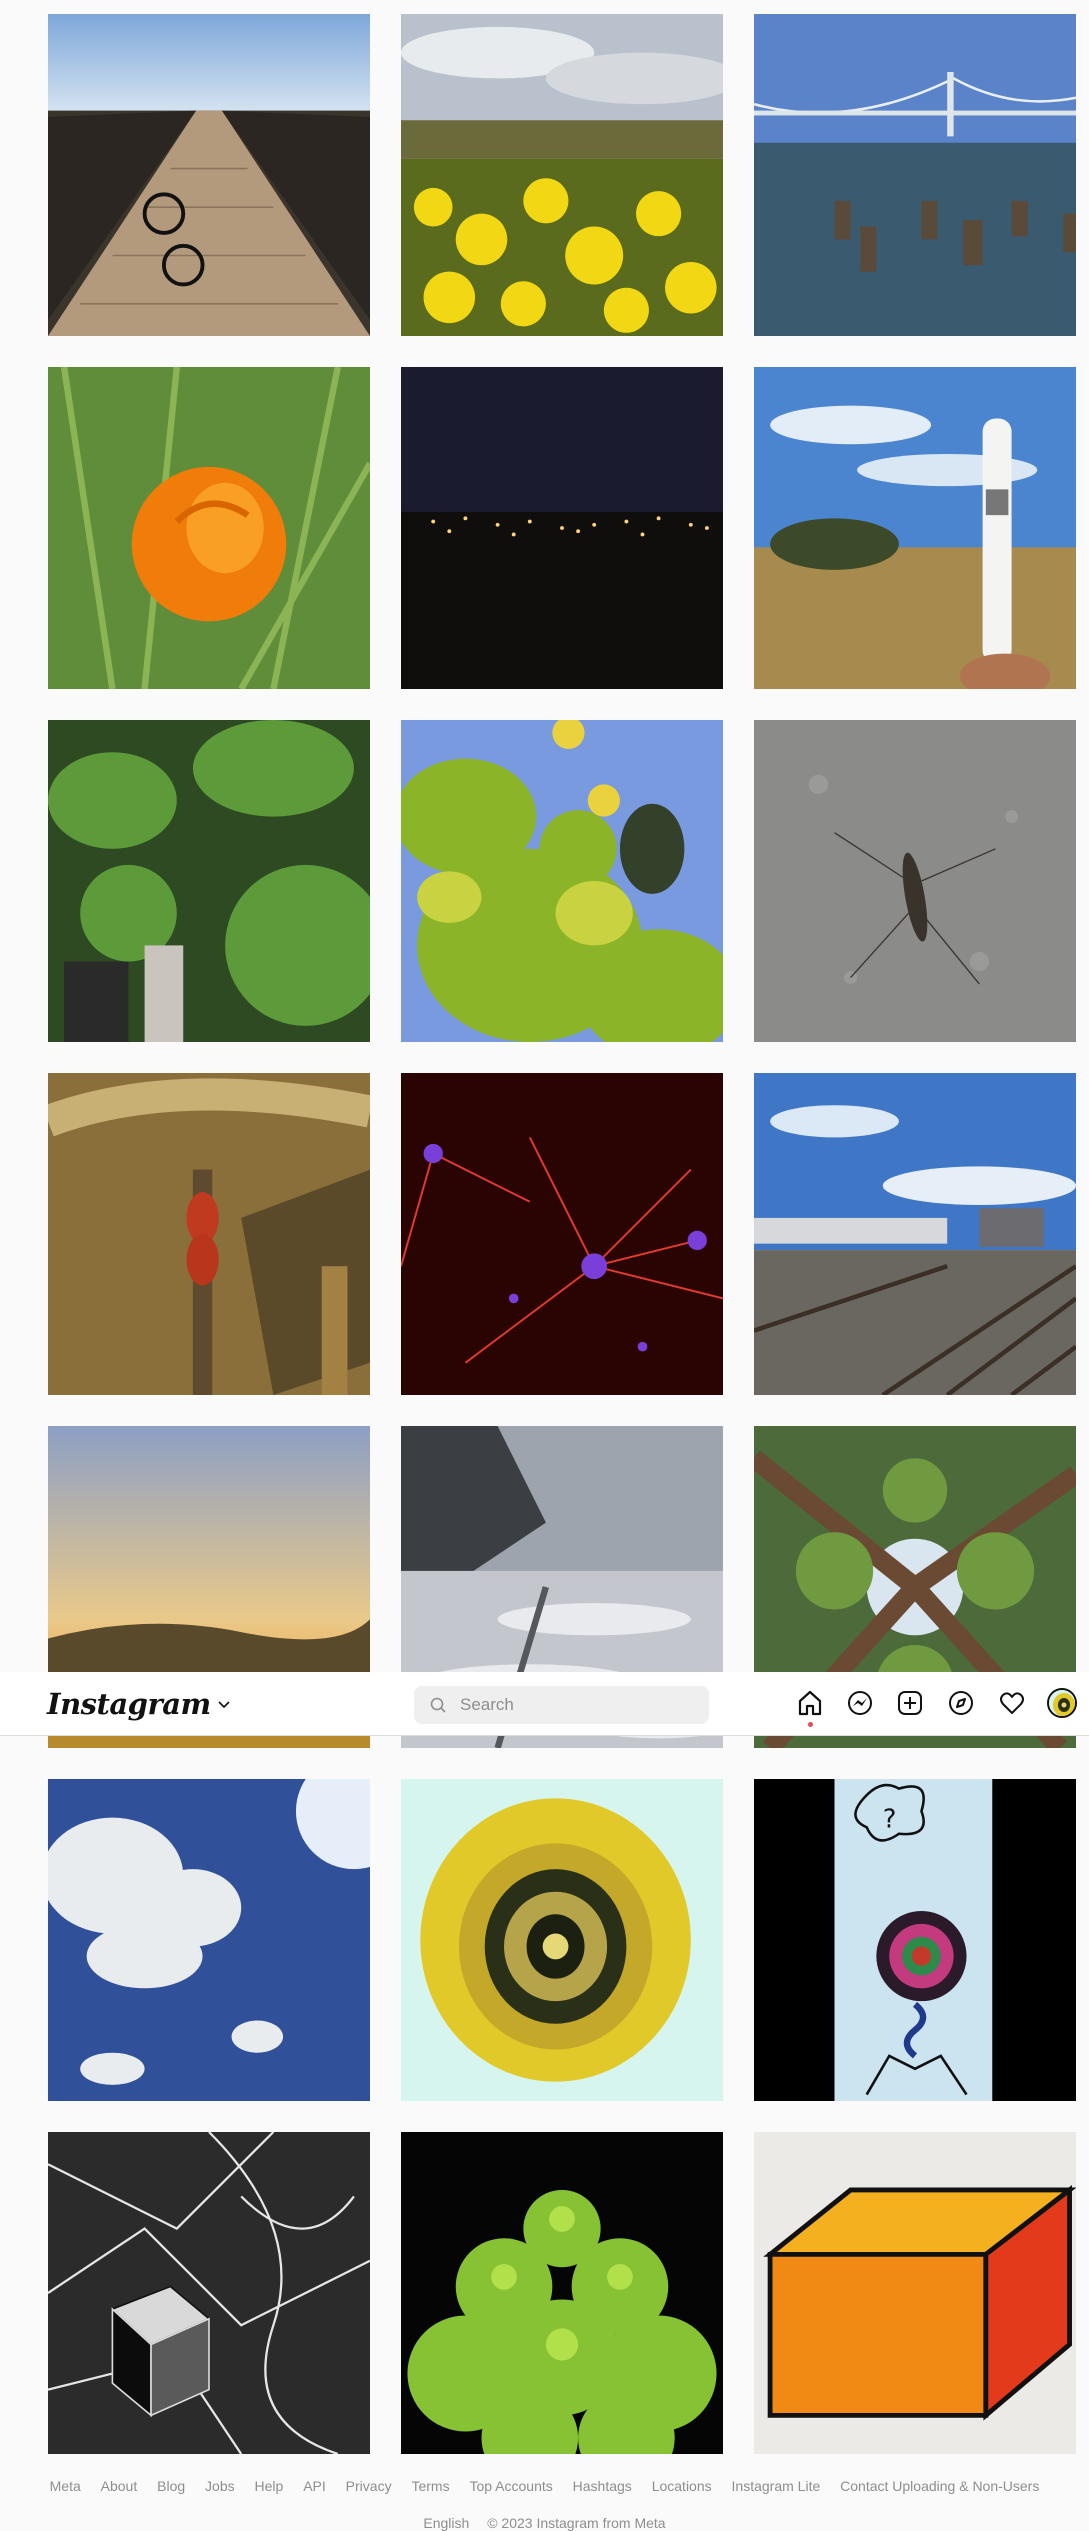  Describe the element at coordinates (810, 1724) in the screenshot. I see `notification-dot` at that location.